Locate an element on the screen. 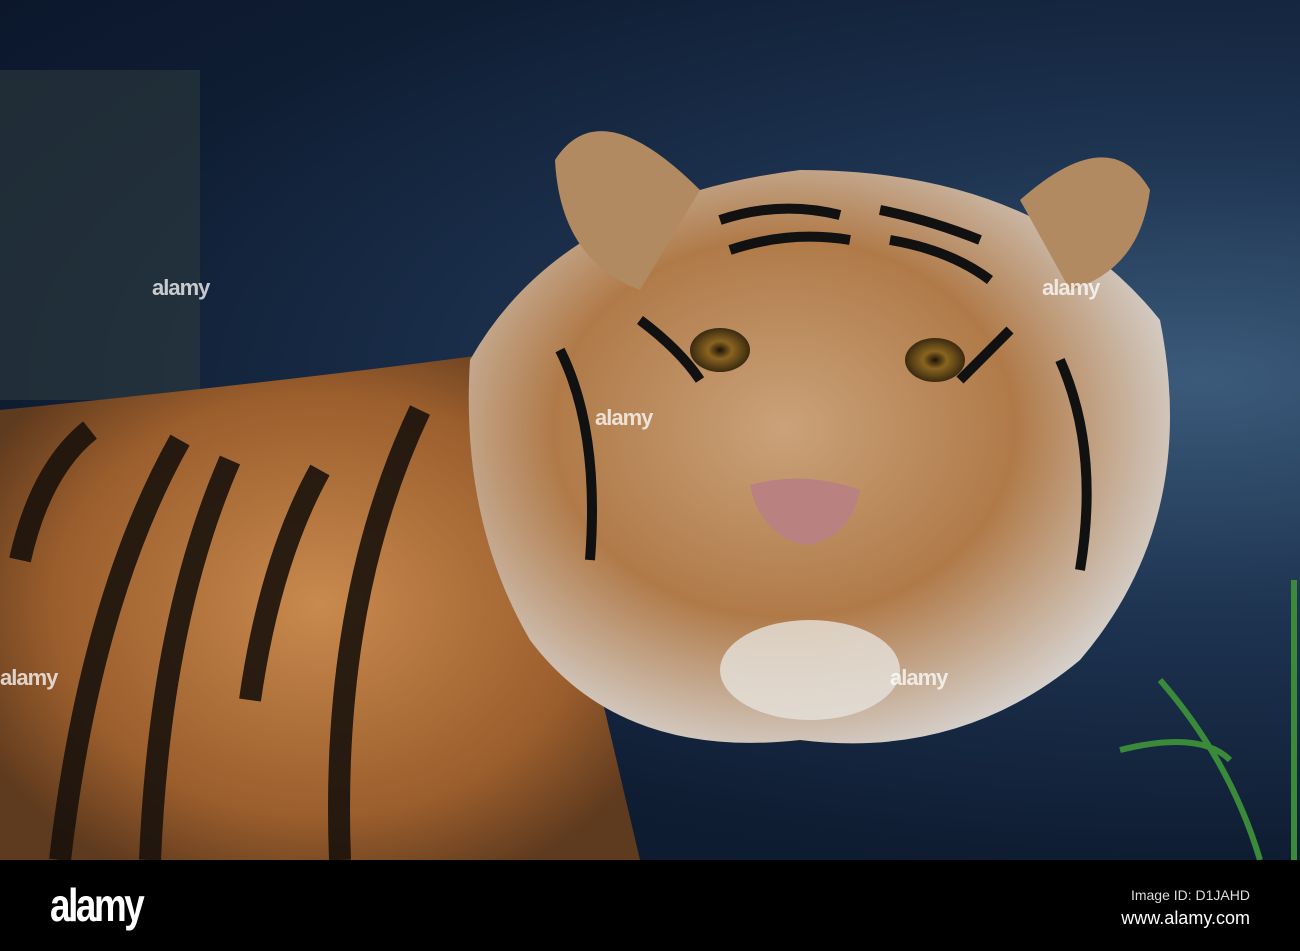 The image size is (1300, 951). footer-bar: alamy Image ID: D1JAHD www.alamy.com is located at coordinates (650, 905).